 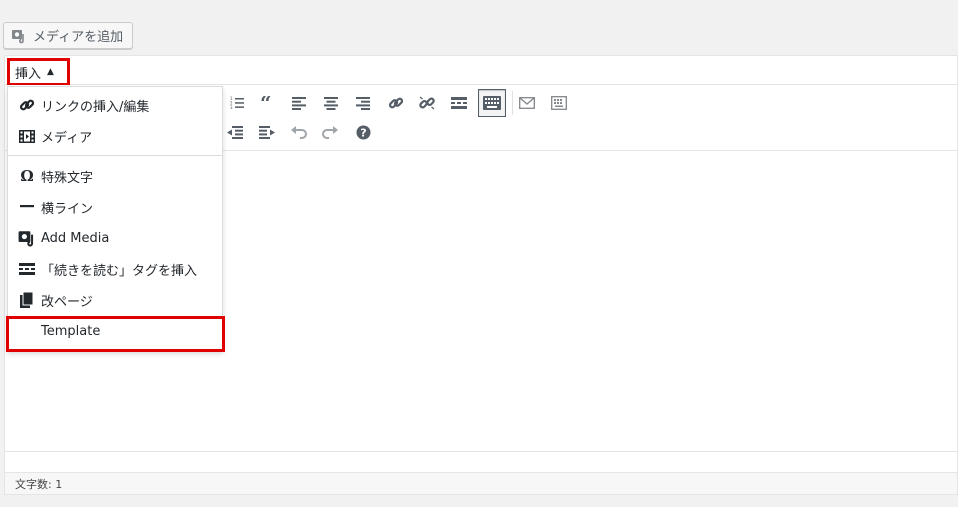 I want to click on template-highlight-box, so click(x=115, y=334).